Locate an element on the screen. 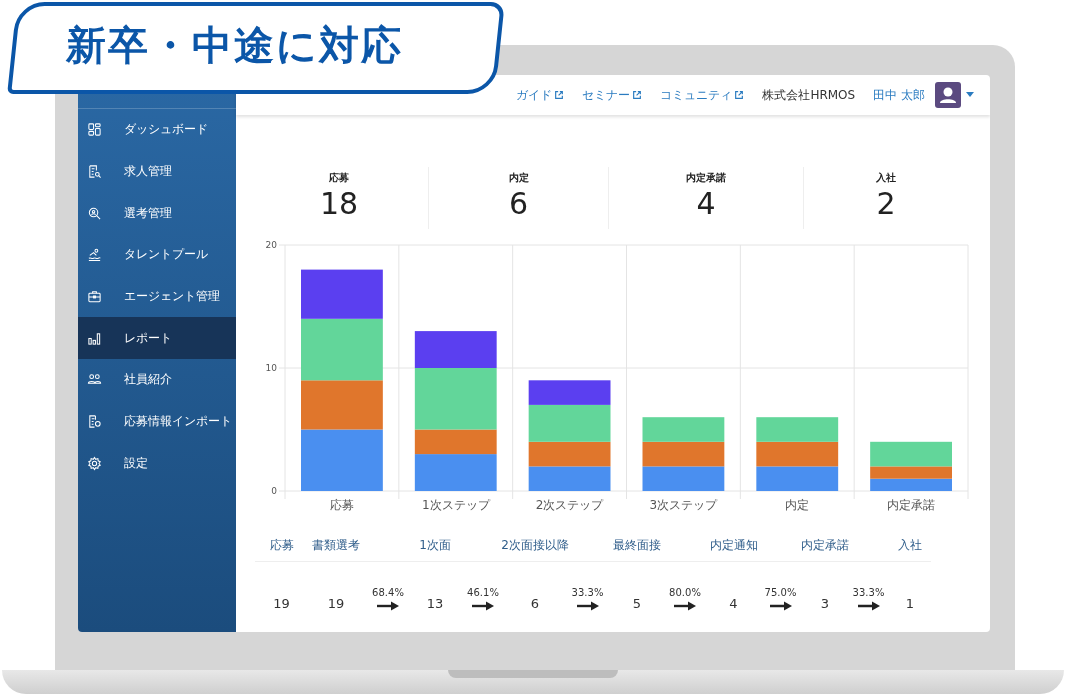 The height and width of the screenshot is (697, 1066). bar-chart-icon is located at coordinates (94, 338).